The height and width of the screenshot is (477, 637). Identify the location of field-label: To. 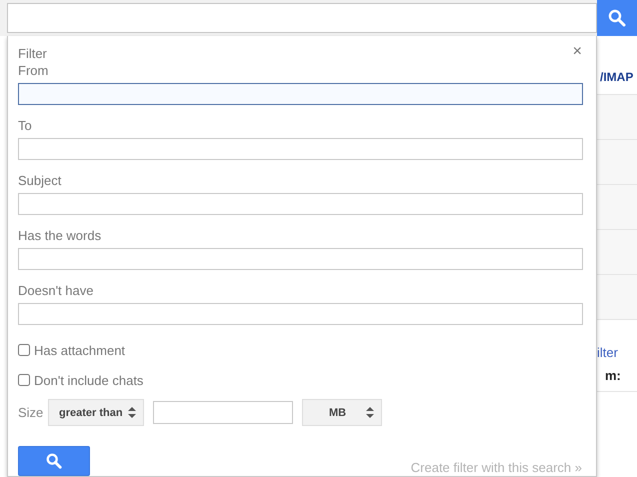
(25, 125).